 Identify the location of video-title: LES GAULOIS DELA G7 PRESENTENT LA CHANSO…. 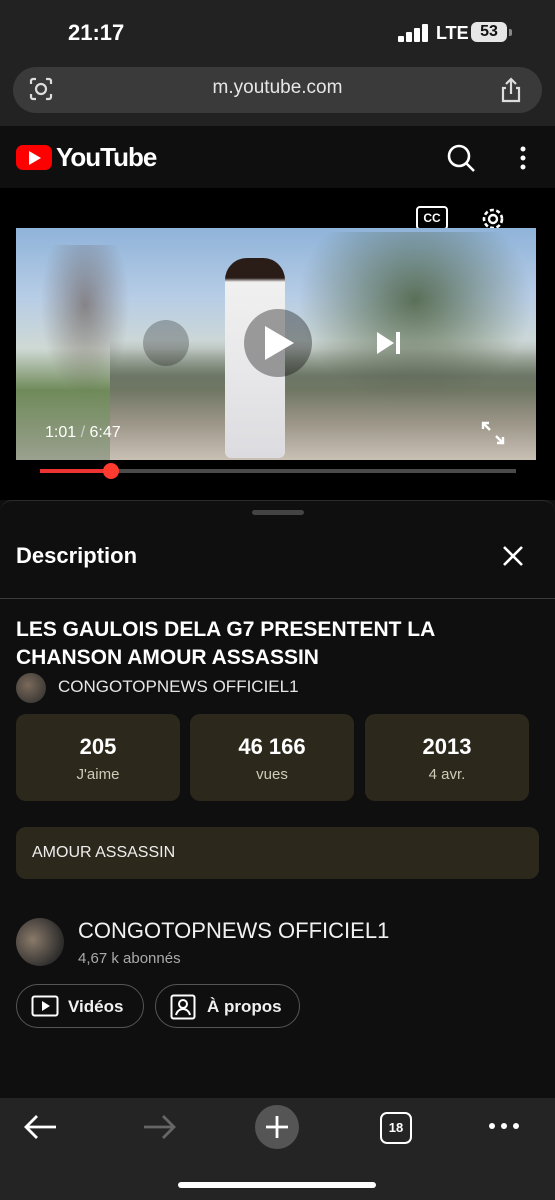
(225, 643).